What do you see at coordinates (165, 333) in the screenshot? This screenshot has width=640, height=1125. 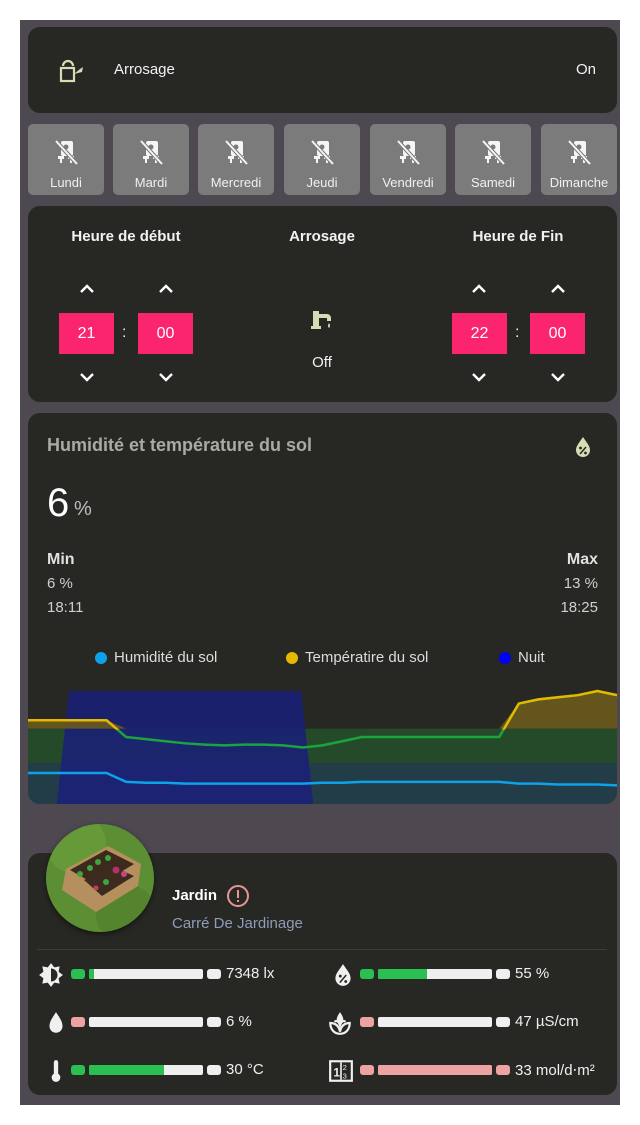 I see `start-minute-input: 00` at bounding box center [165, 333].